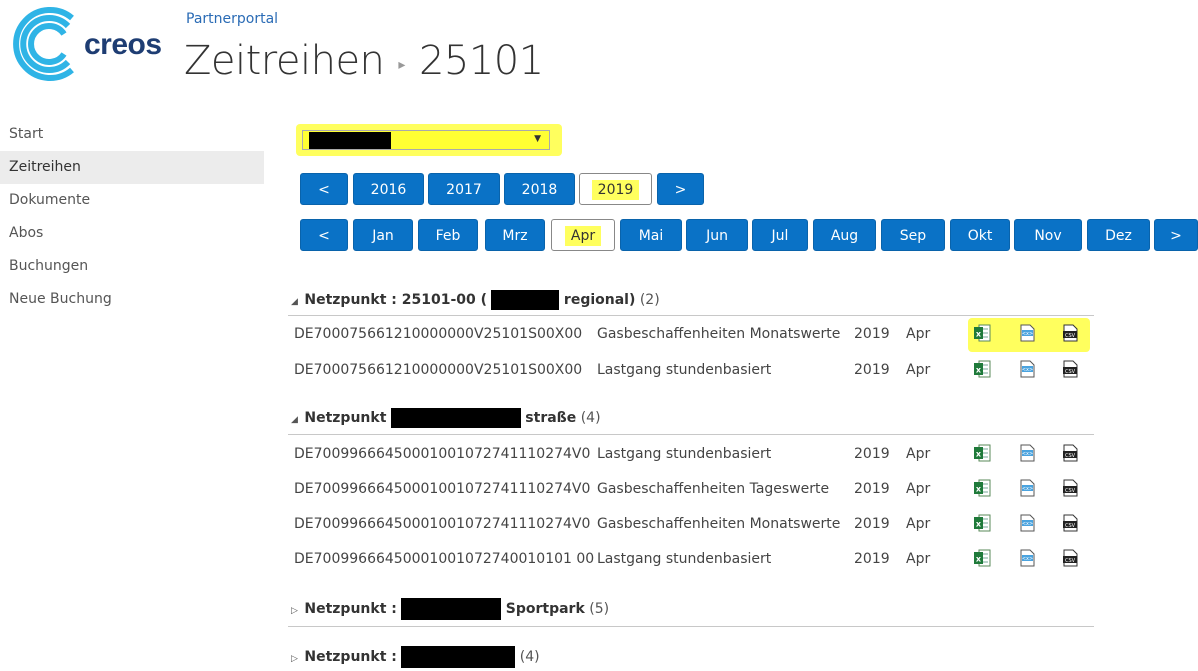  I want to click on redacted-value, so click(350, 140).